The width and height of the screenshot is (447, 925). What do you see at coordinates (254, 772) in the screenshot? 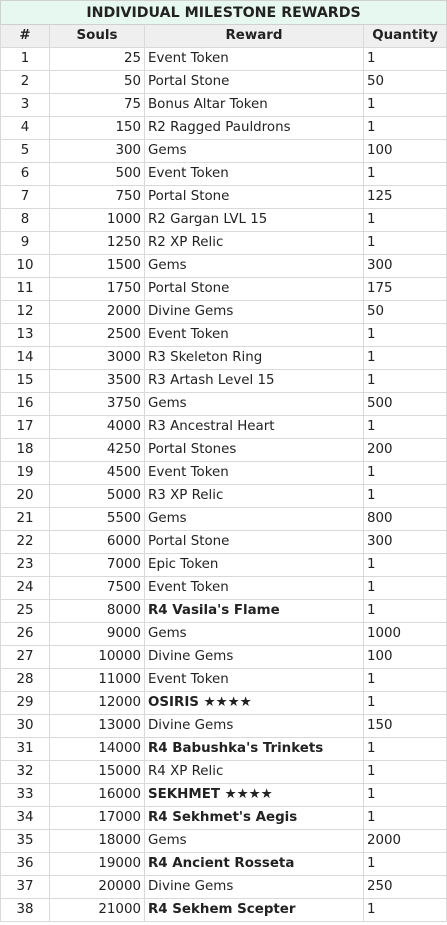
I see `reward-cell: R4 XP Relic` at bounding box center [254, 772].